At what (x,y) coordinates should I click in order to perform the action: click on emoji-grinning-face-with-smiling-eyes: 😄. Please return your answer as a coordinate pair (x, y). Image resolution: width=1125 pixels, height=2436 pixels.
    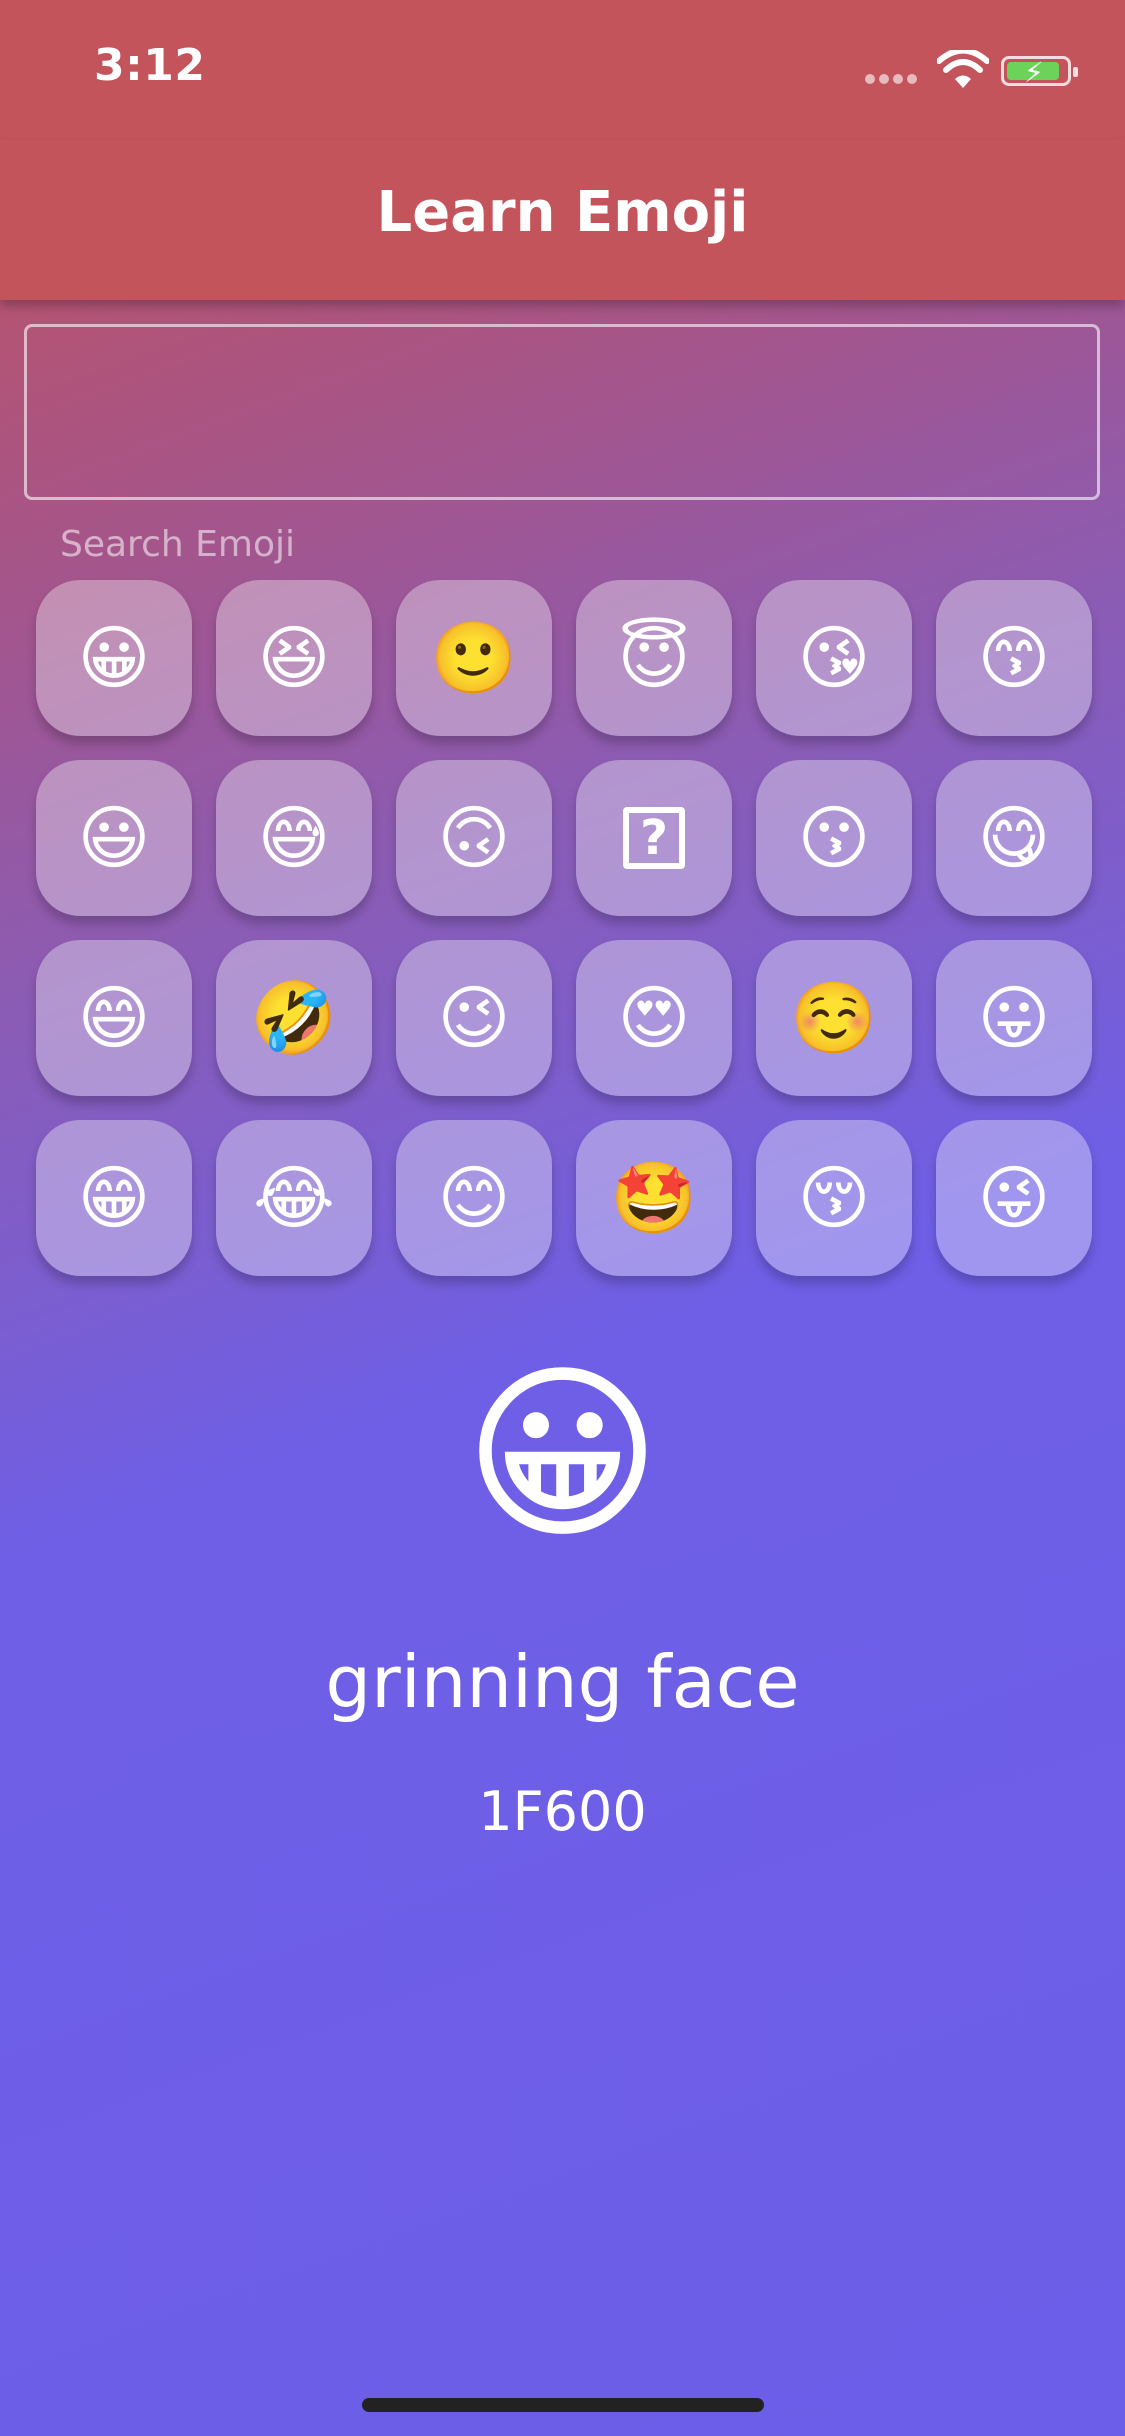
    Looking at the image, I should click on (114, 1018).